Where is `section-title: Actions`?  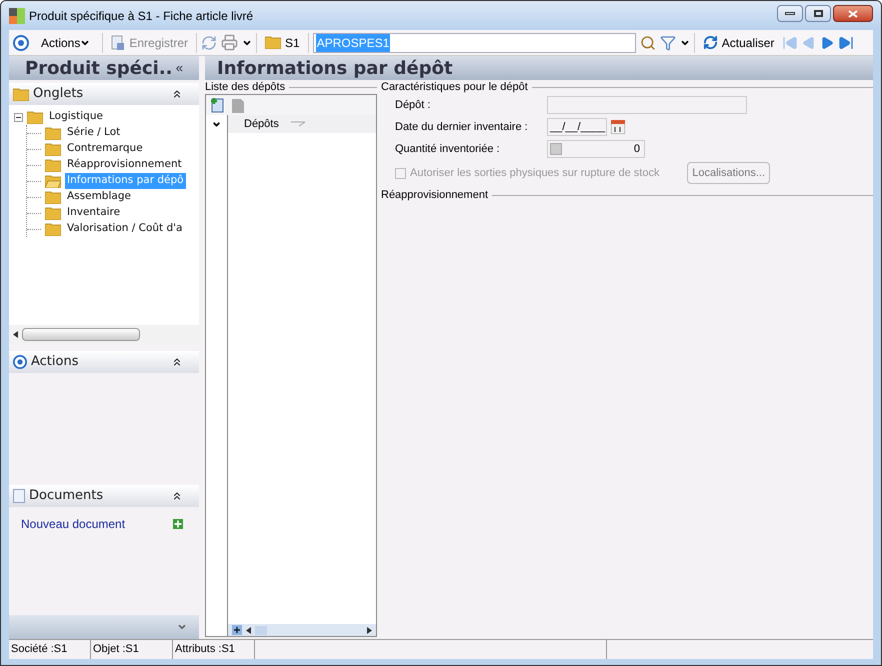
section-title: Actions is located at coordinates (55, 362).